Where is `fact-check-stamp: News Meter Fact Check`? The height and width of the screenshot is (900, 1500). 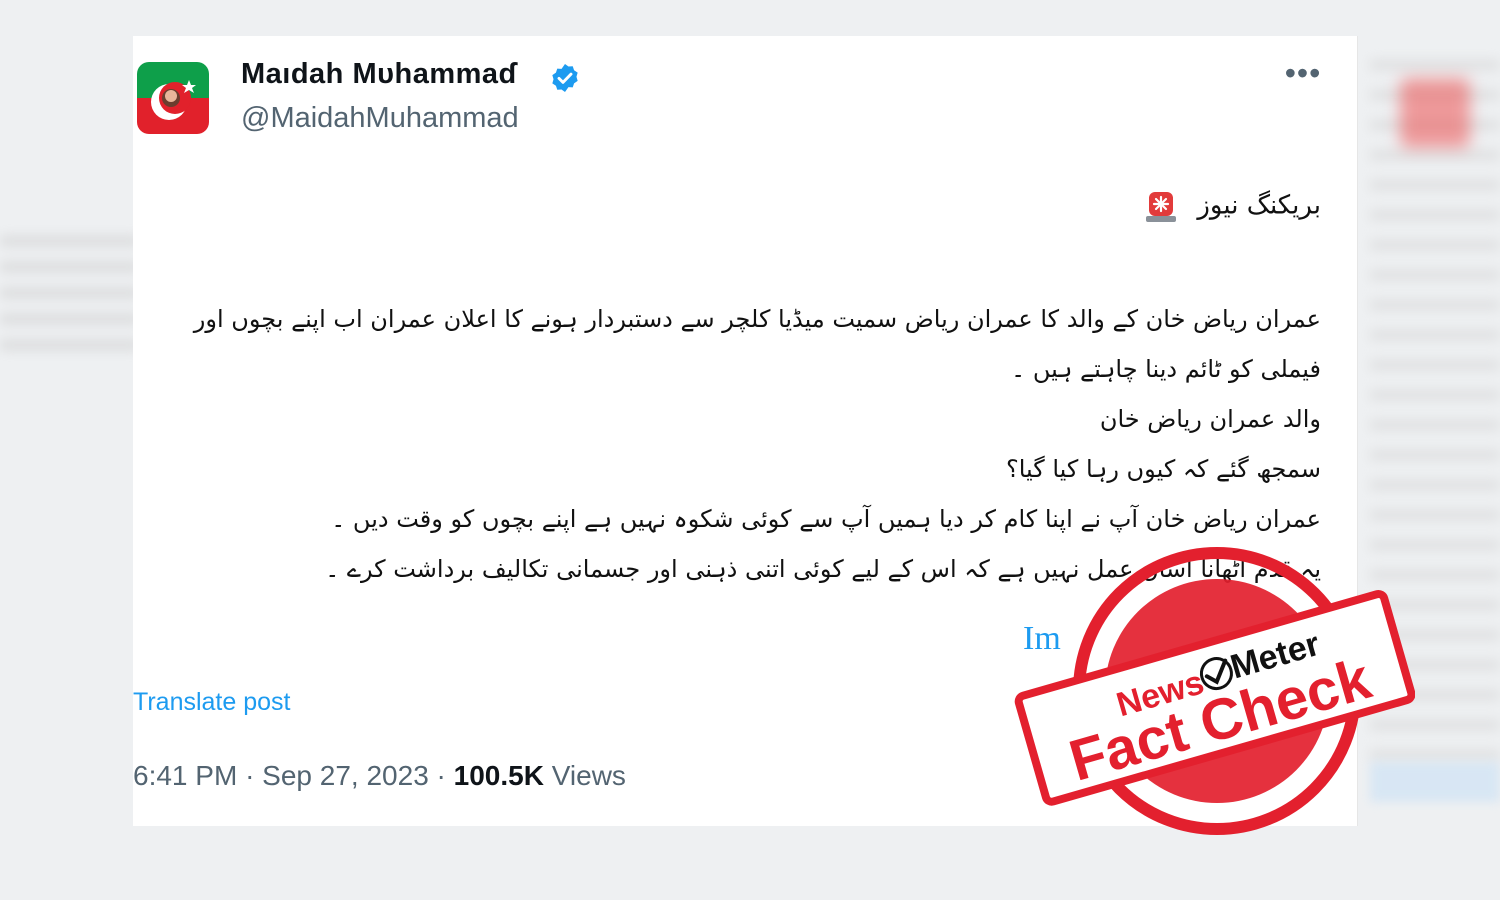
fact-check-stamp: News Meter Fact Check is located at coordinates (1214, 691).